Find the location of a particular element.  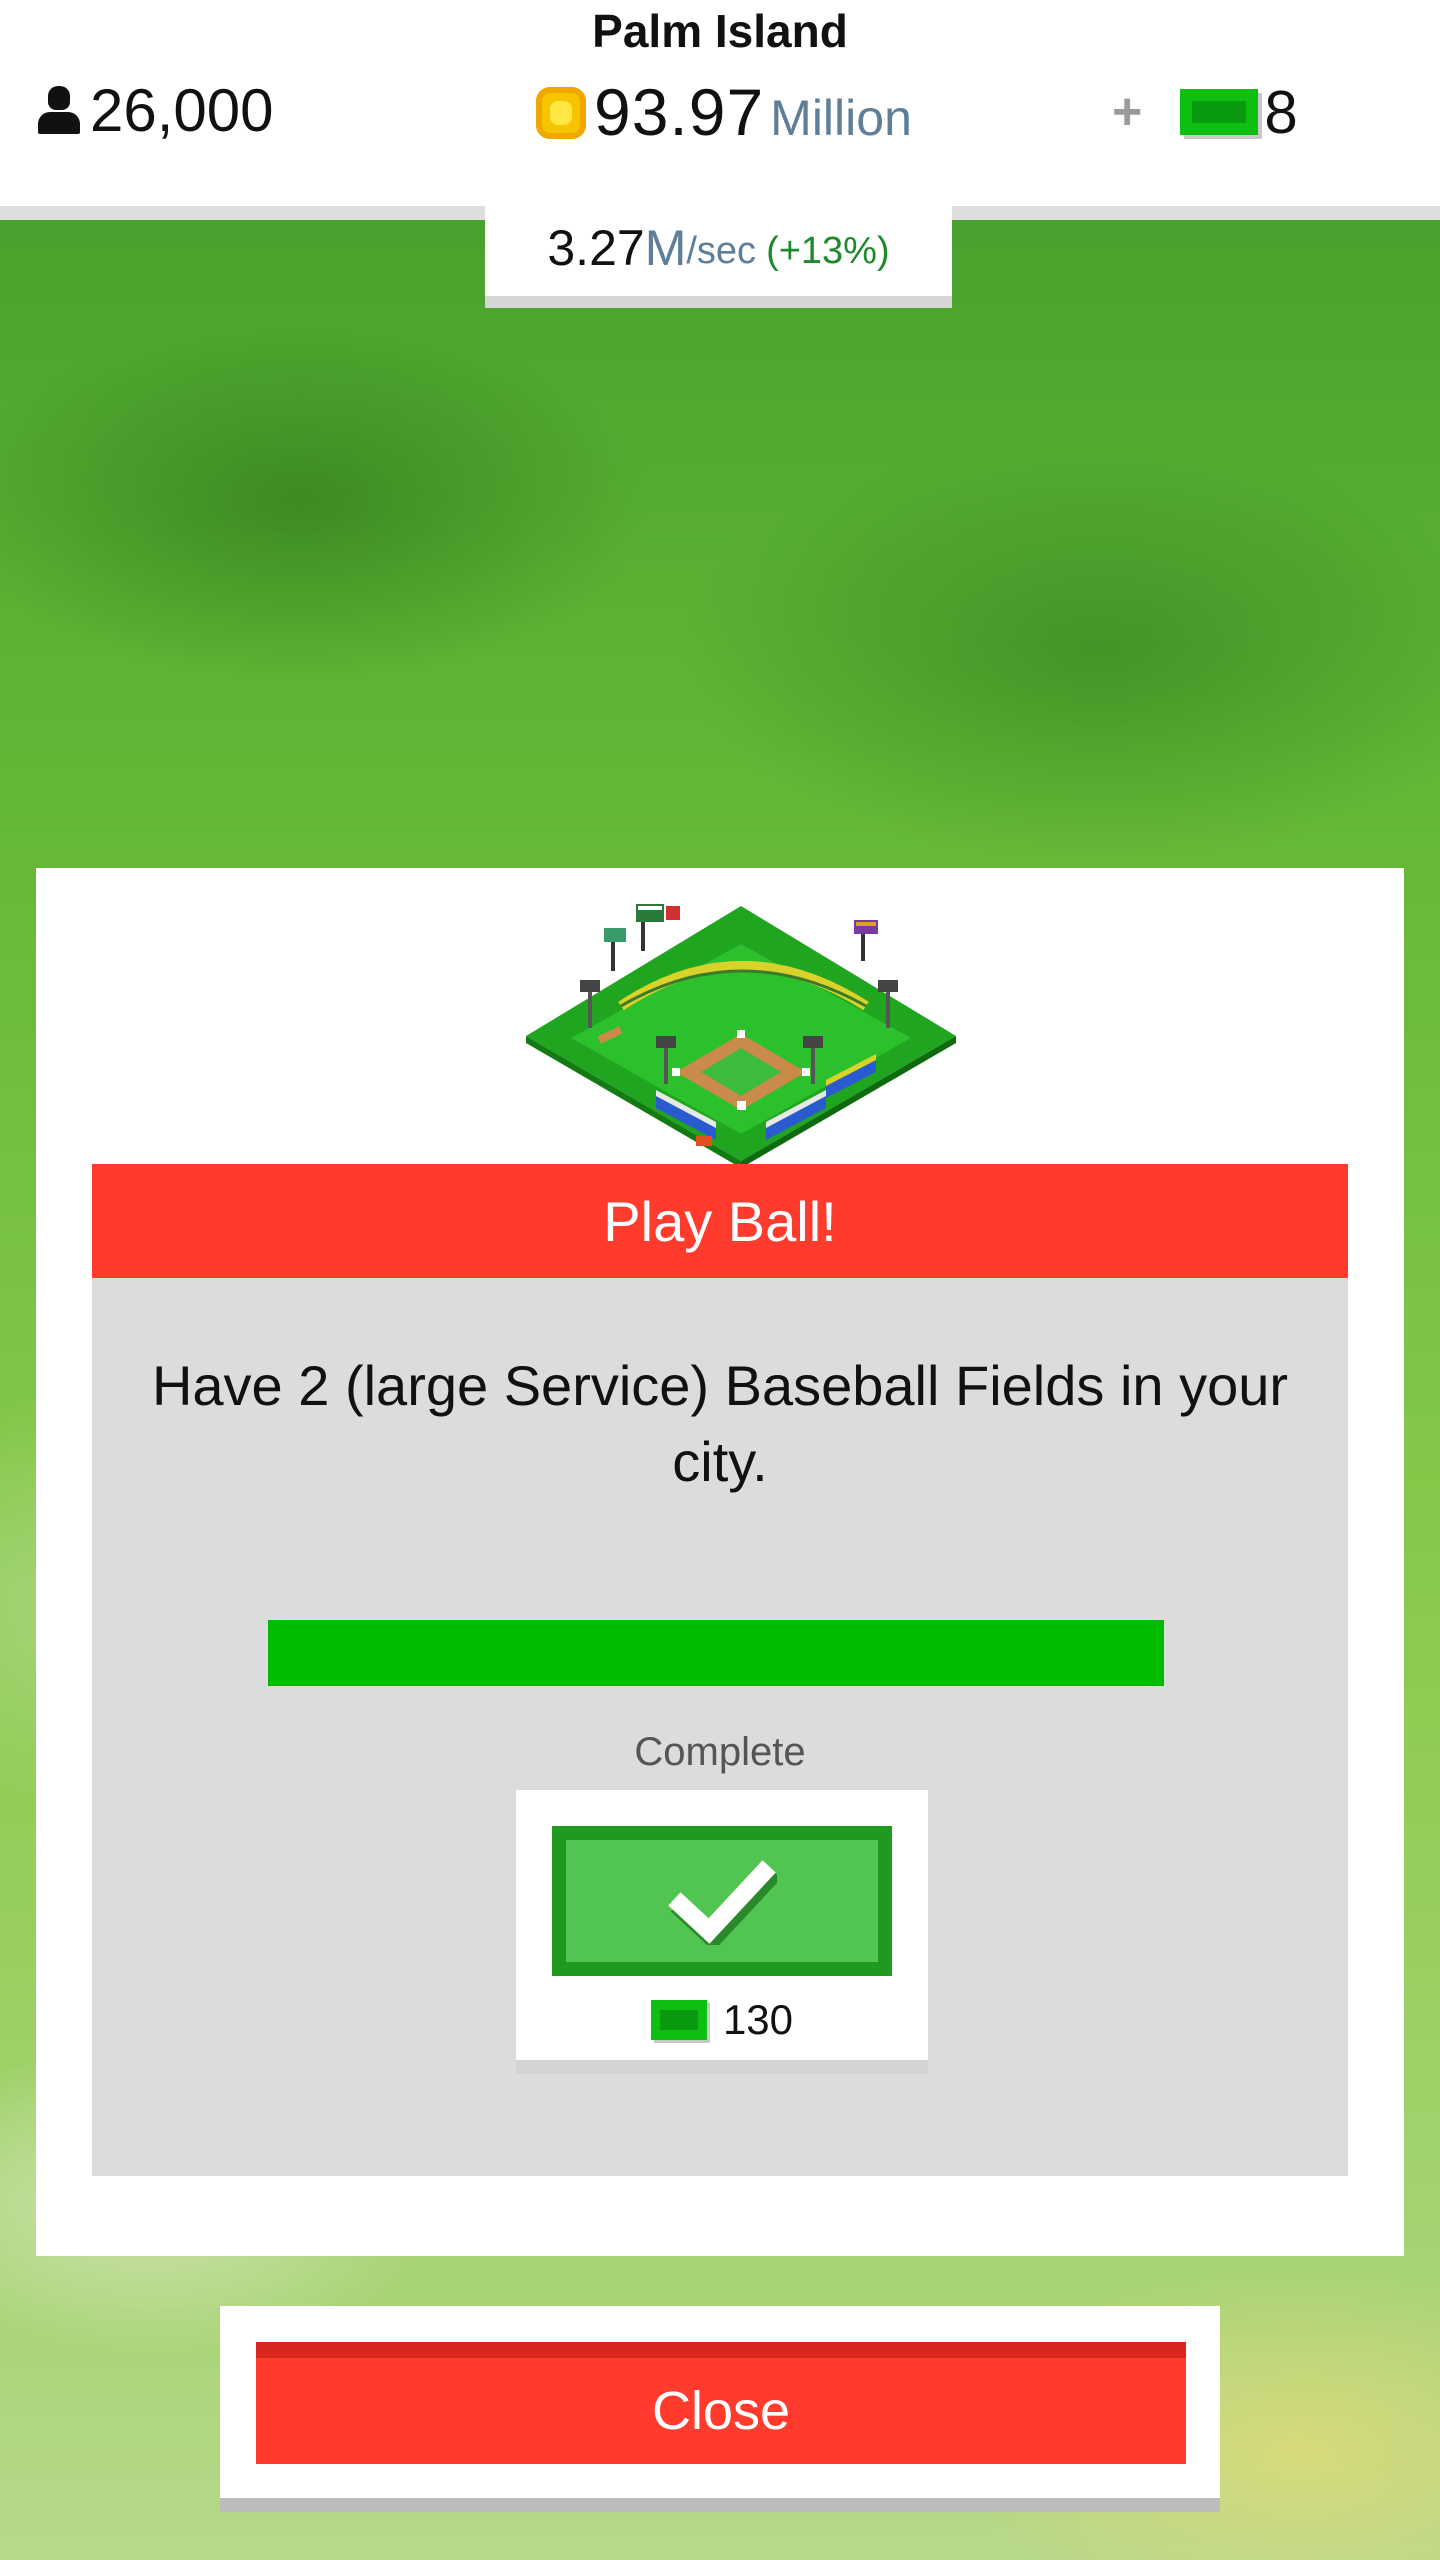

achievement-title-bar: Play Ball! is located at coordinates (720, 1221).